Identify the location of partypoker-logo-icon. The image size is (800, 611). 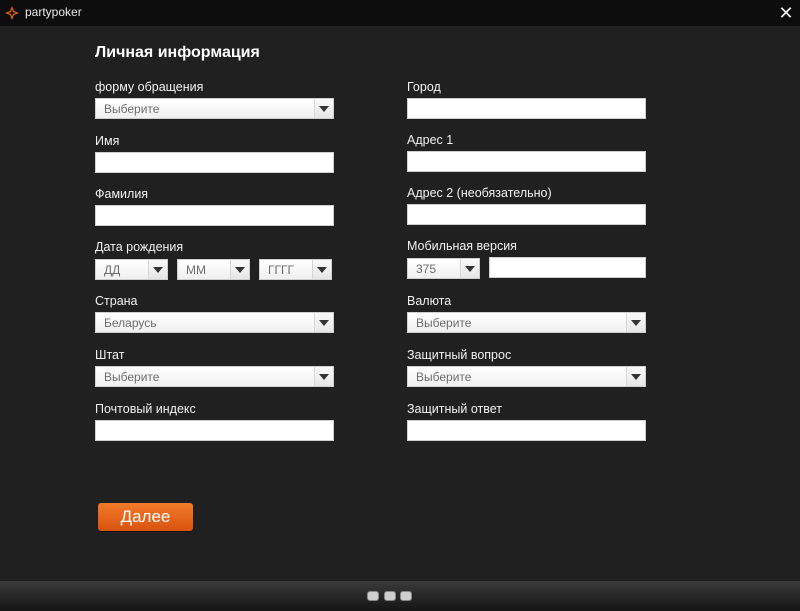
(12, 13).